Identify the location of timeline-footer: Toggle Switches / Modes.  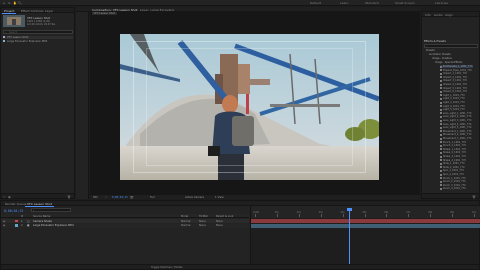
(240, 266).